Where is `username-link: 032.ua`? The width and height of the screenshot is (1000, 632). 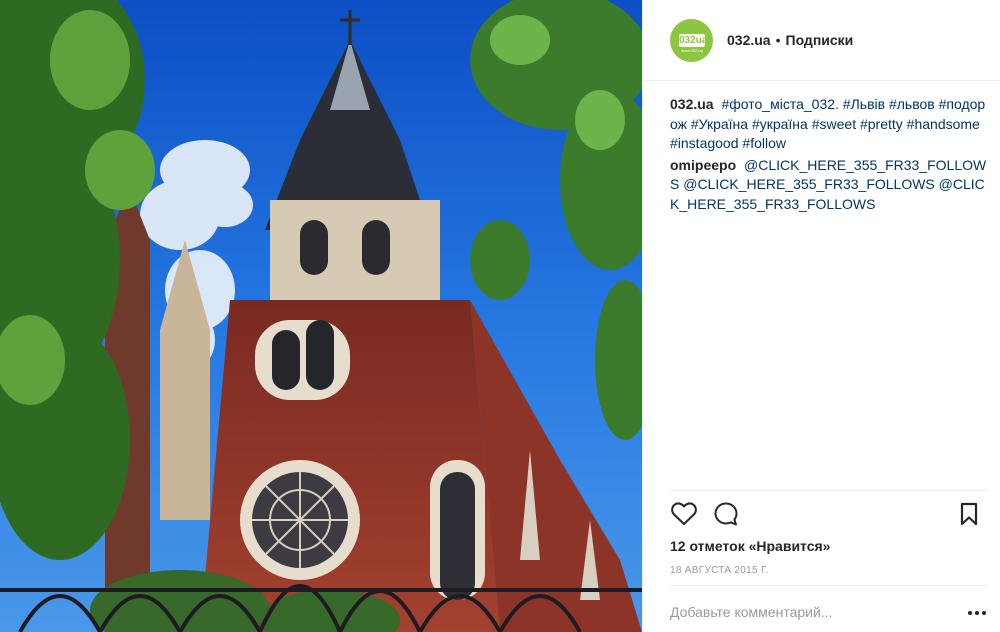
username-link: 032.ua is located at coordinates (749, 40).